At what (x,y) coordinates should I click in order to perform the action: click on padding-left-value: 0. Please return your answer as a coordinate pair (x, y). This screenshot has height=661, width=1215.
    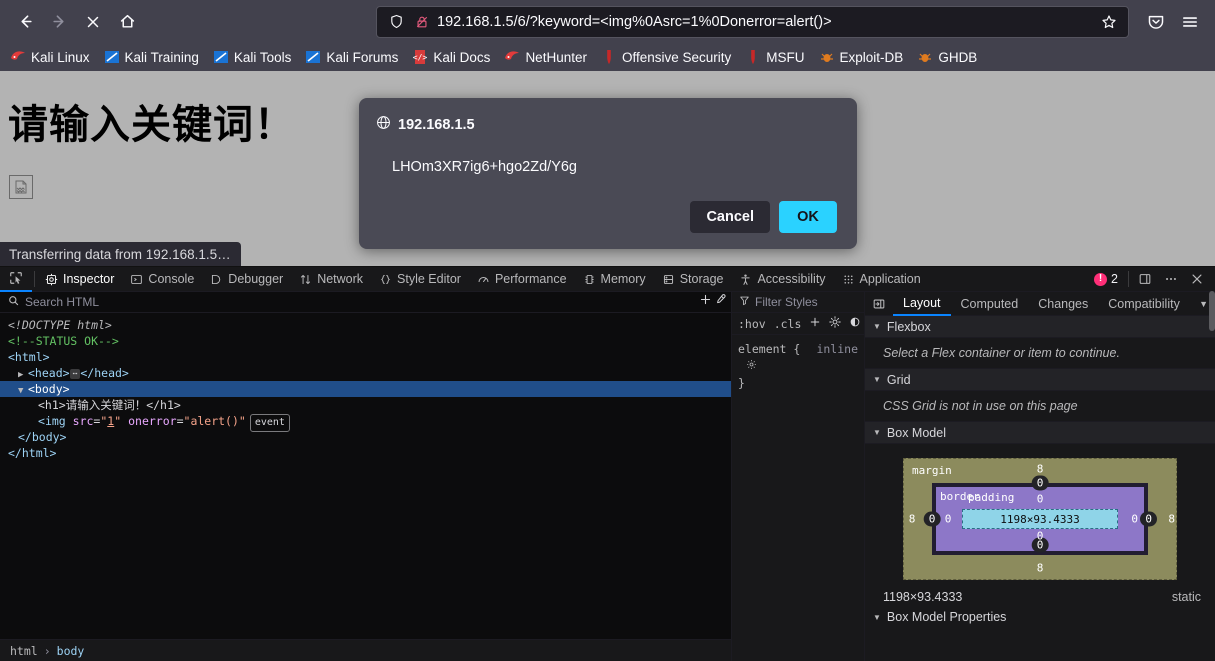
    Looking at the image, I should click on (948, 519).